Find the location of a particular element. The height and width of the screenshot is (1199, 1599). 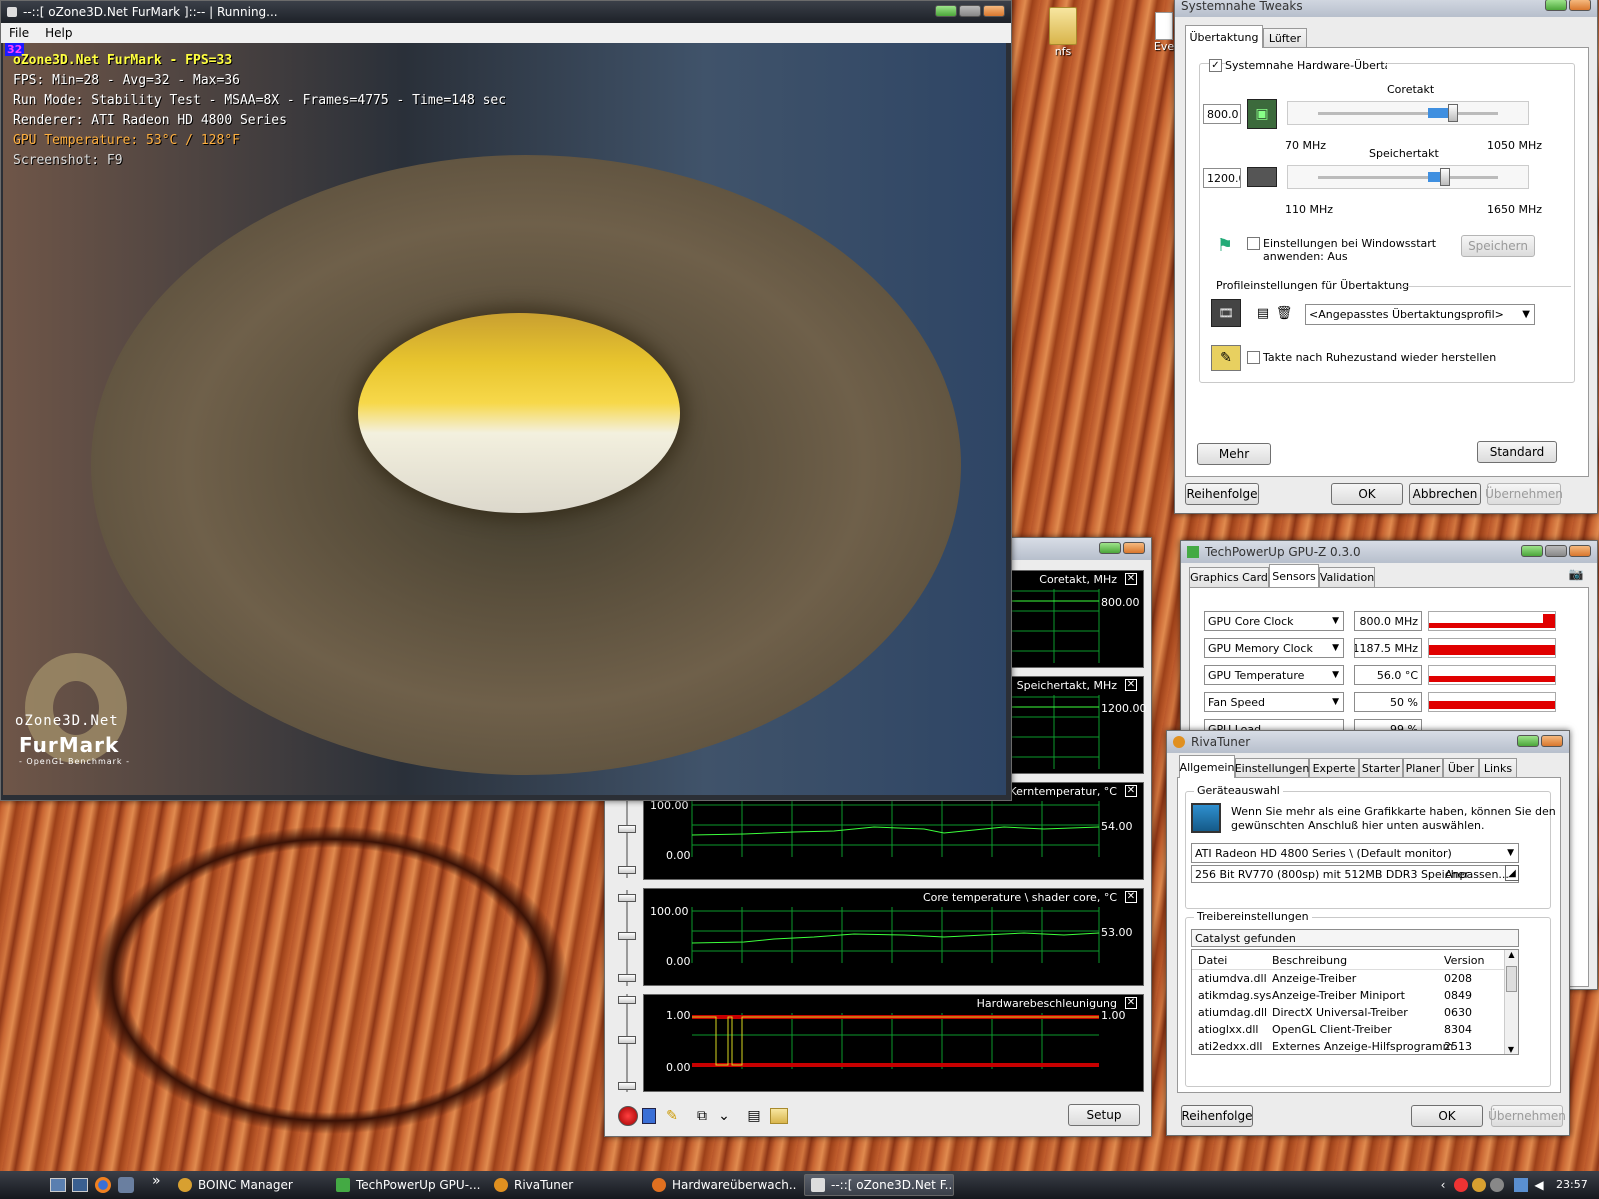

sensor-name-select: GPU Memory Clock ▼ is located at coordinates (1274, 648).